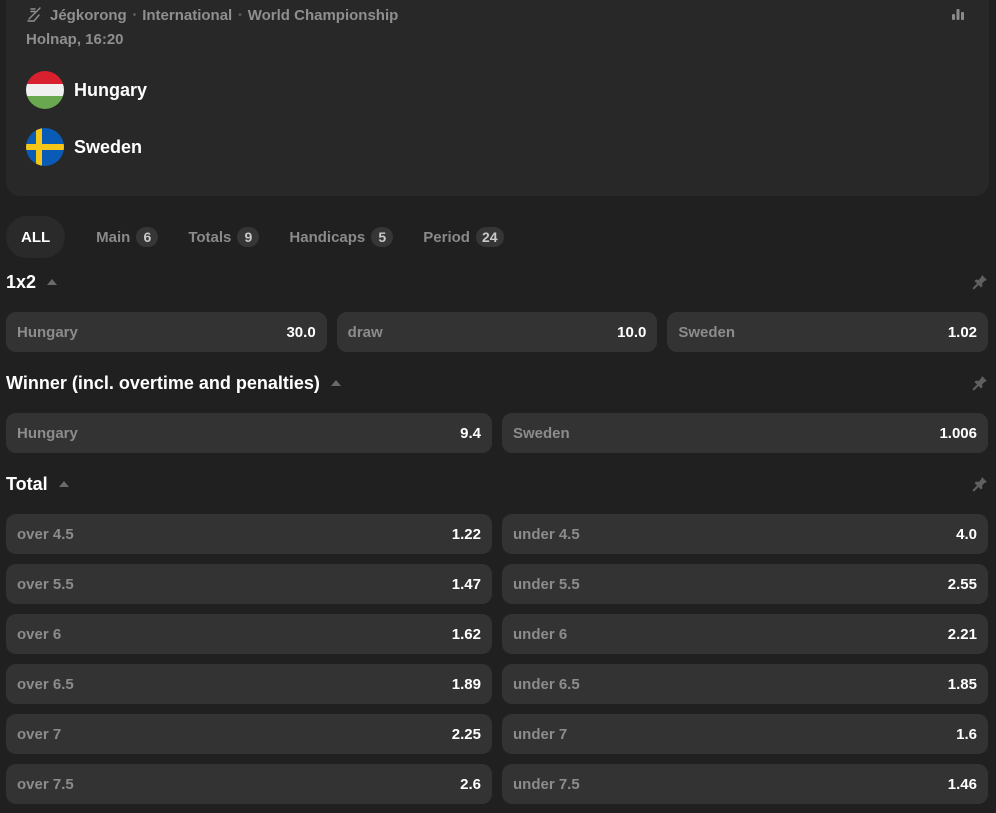 The height and width of the screenshot is (813, 996). I want to click on odd-value: 1.47, so click(466, 584).